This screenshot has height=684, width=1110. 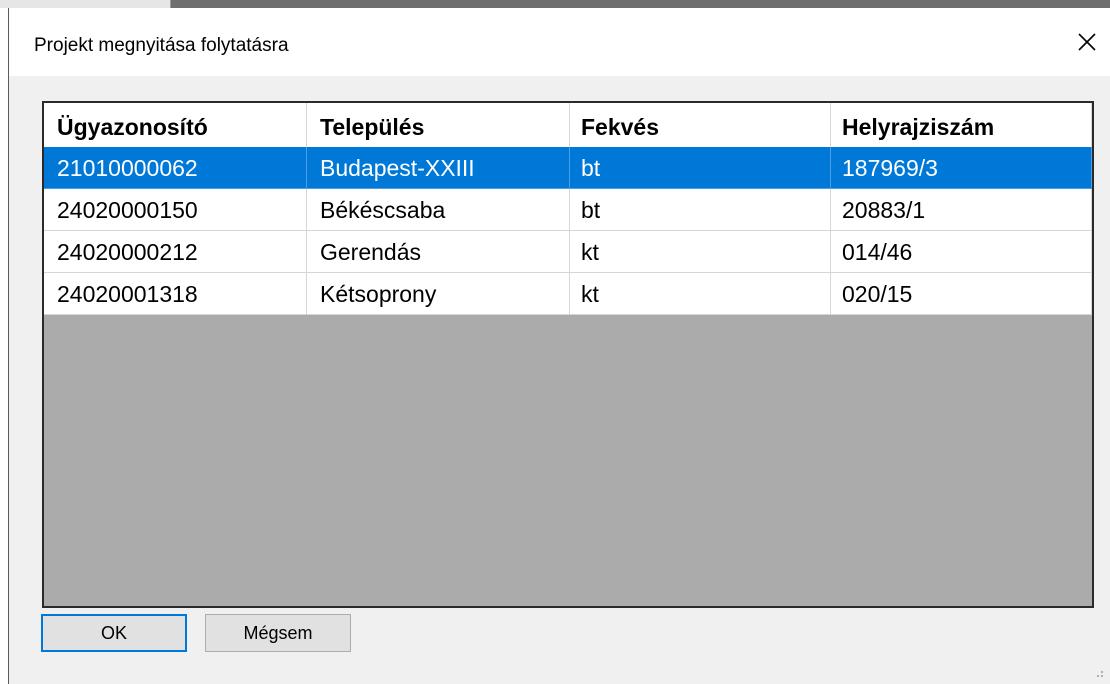 I want to click on column-header-telepules: Település, so click(x=438, y=125).